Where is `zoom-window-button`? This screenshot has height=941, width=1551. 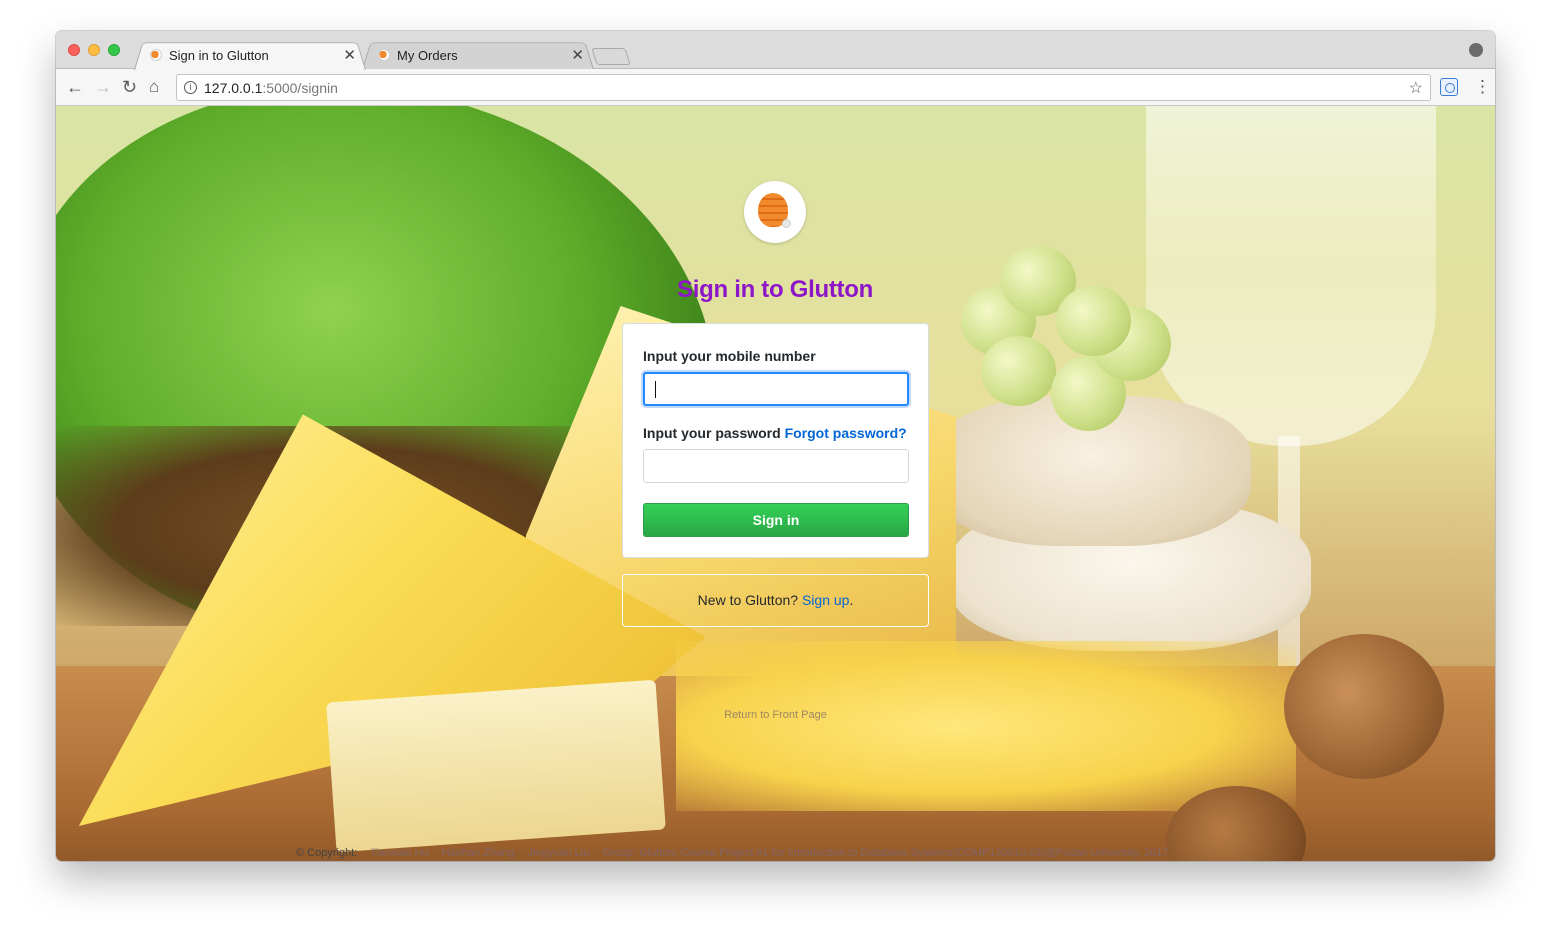
zoom-window-button is located at coordinates (114, 50).